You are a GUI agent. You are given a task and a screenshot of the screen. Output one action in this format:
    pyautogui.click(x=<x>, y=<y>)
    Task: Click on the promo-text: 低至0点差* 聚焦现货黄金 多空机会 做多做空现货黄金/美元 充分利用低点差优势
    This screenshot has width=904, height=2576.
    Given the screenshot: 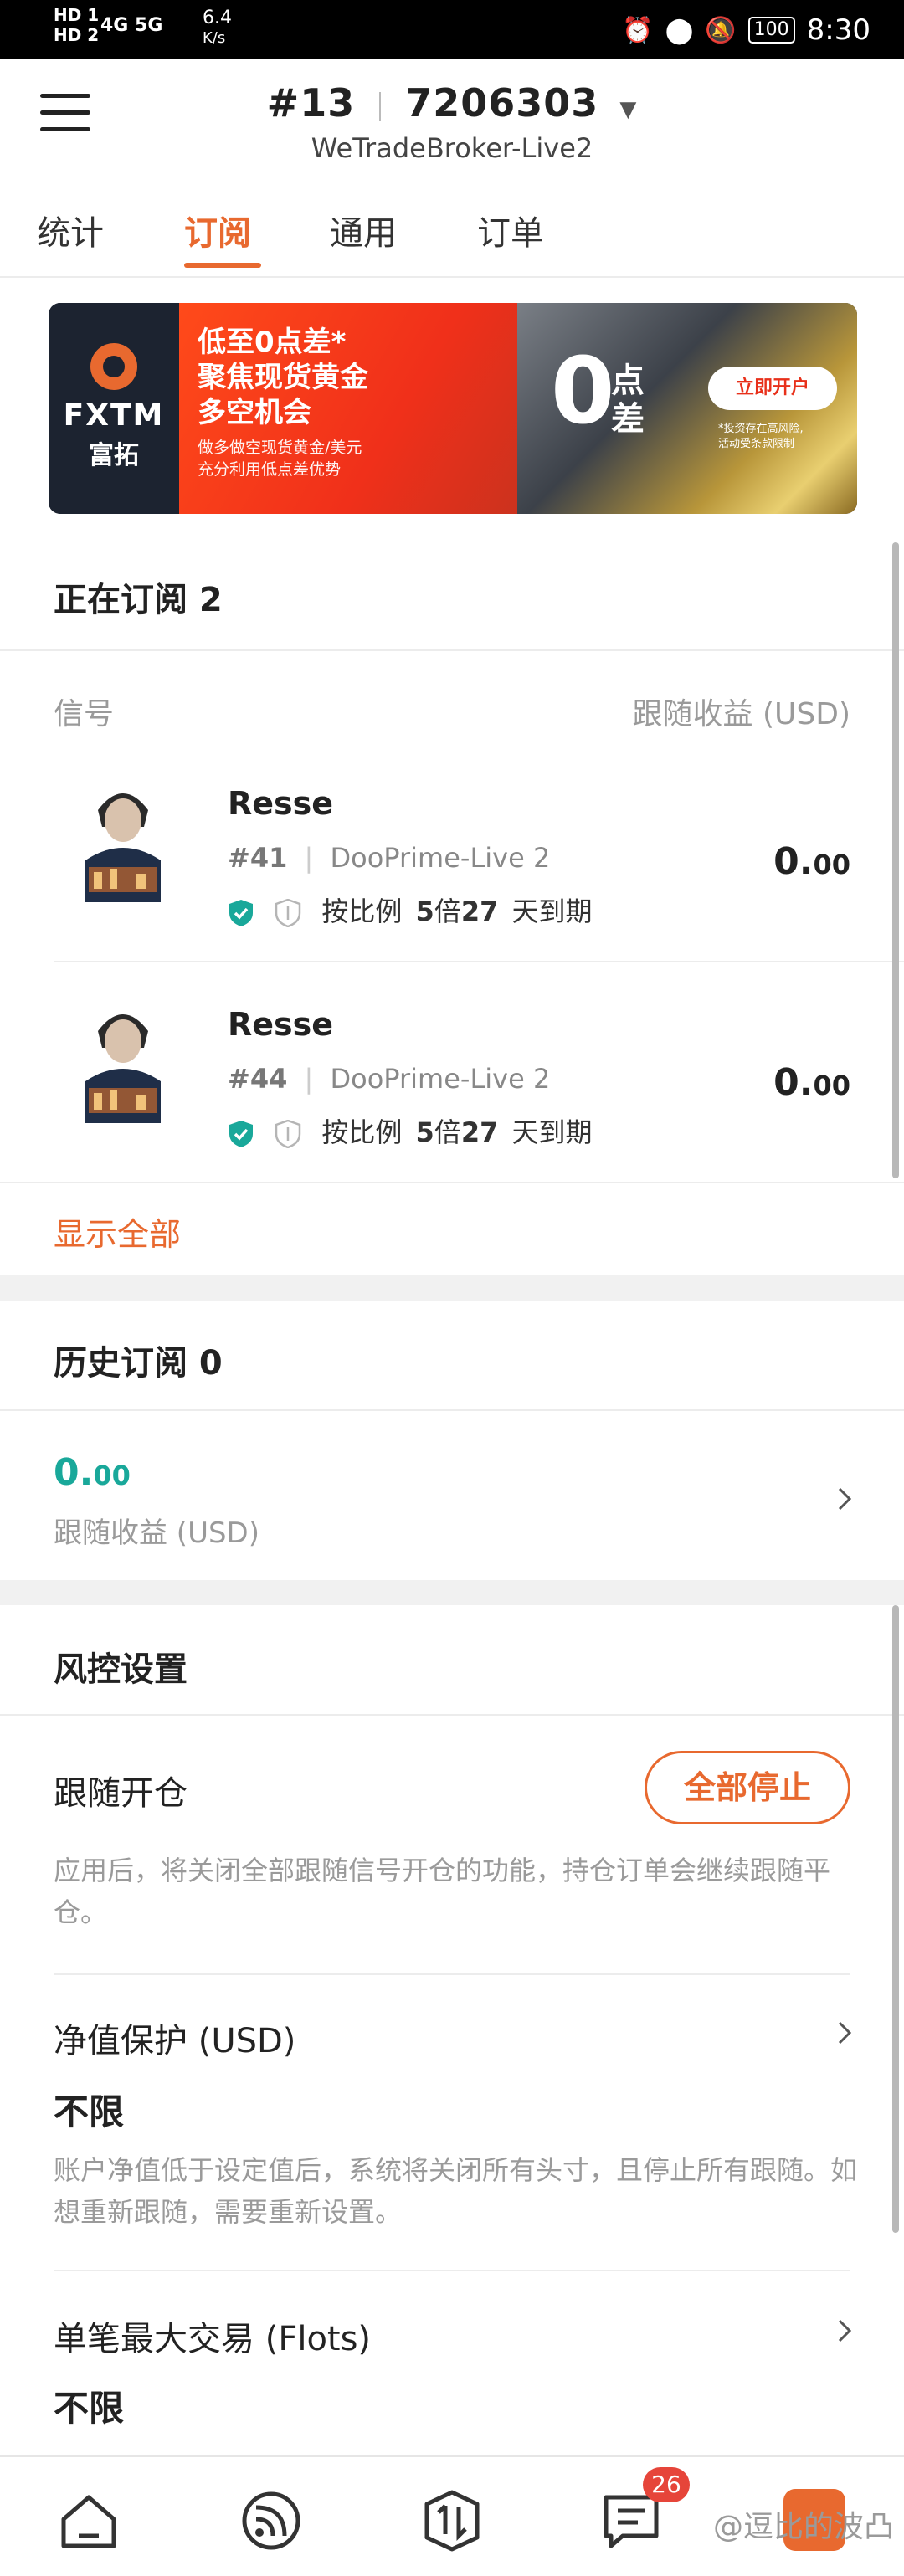 What is the action you would take?
    pyautogui.click(x=355, y=408)
    